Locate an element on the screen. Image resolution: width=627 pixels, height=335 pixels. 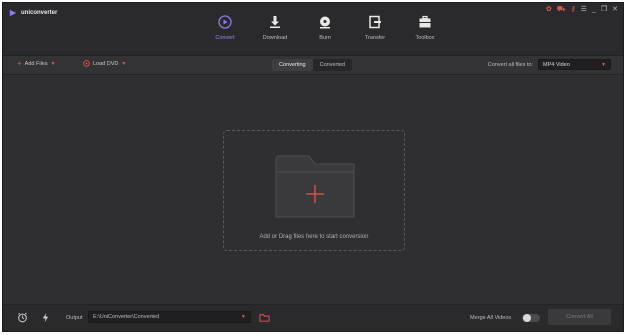
load-dvd-button: Load DVD ▼ is located at coordinates (104, 63).